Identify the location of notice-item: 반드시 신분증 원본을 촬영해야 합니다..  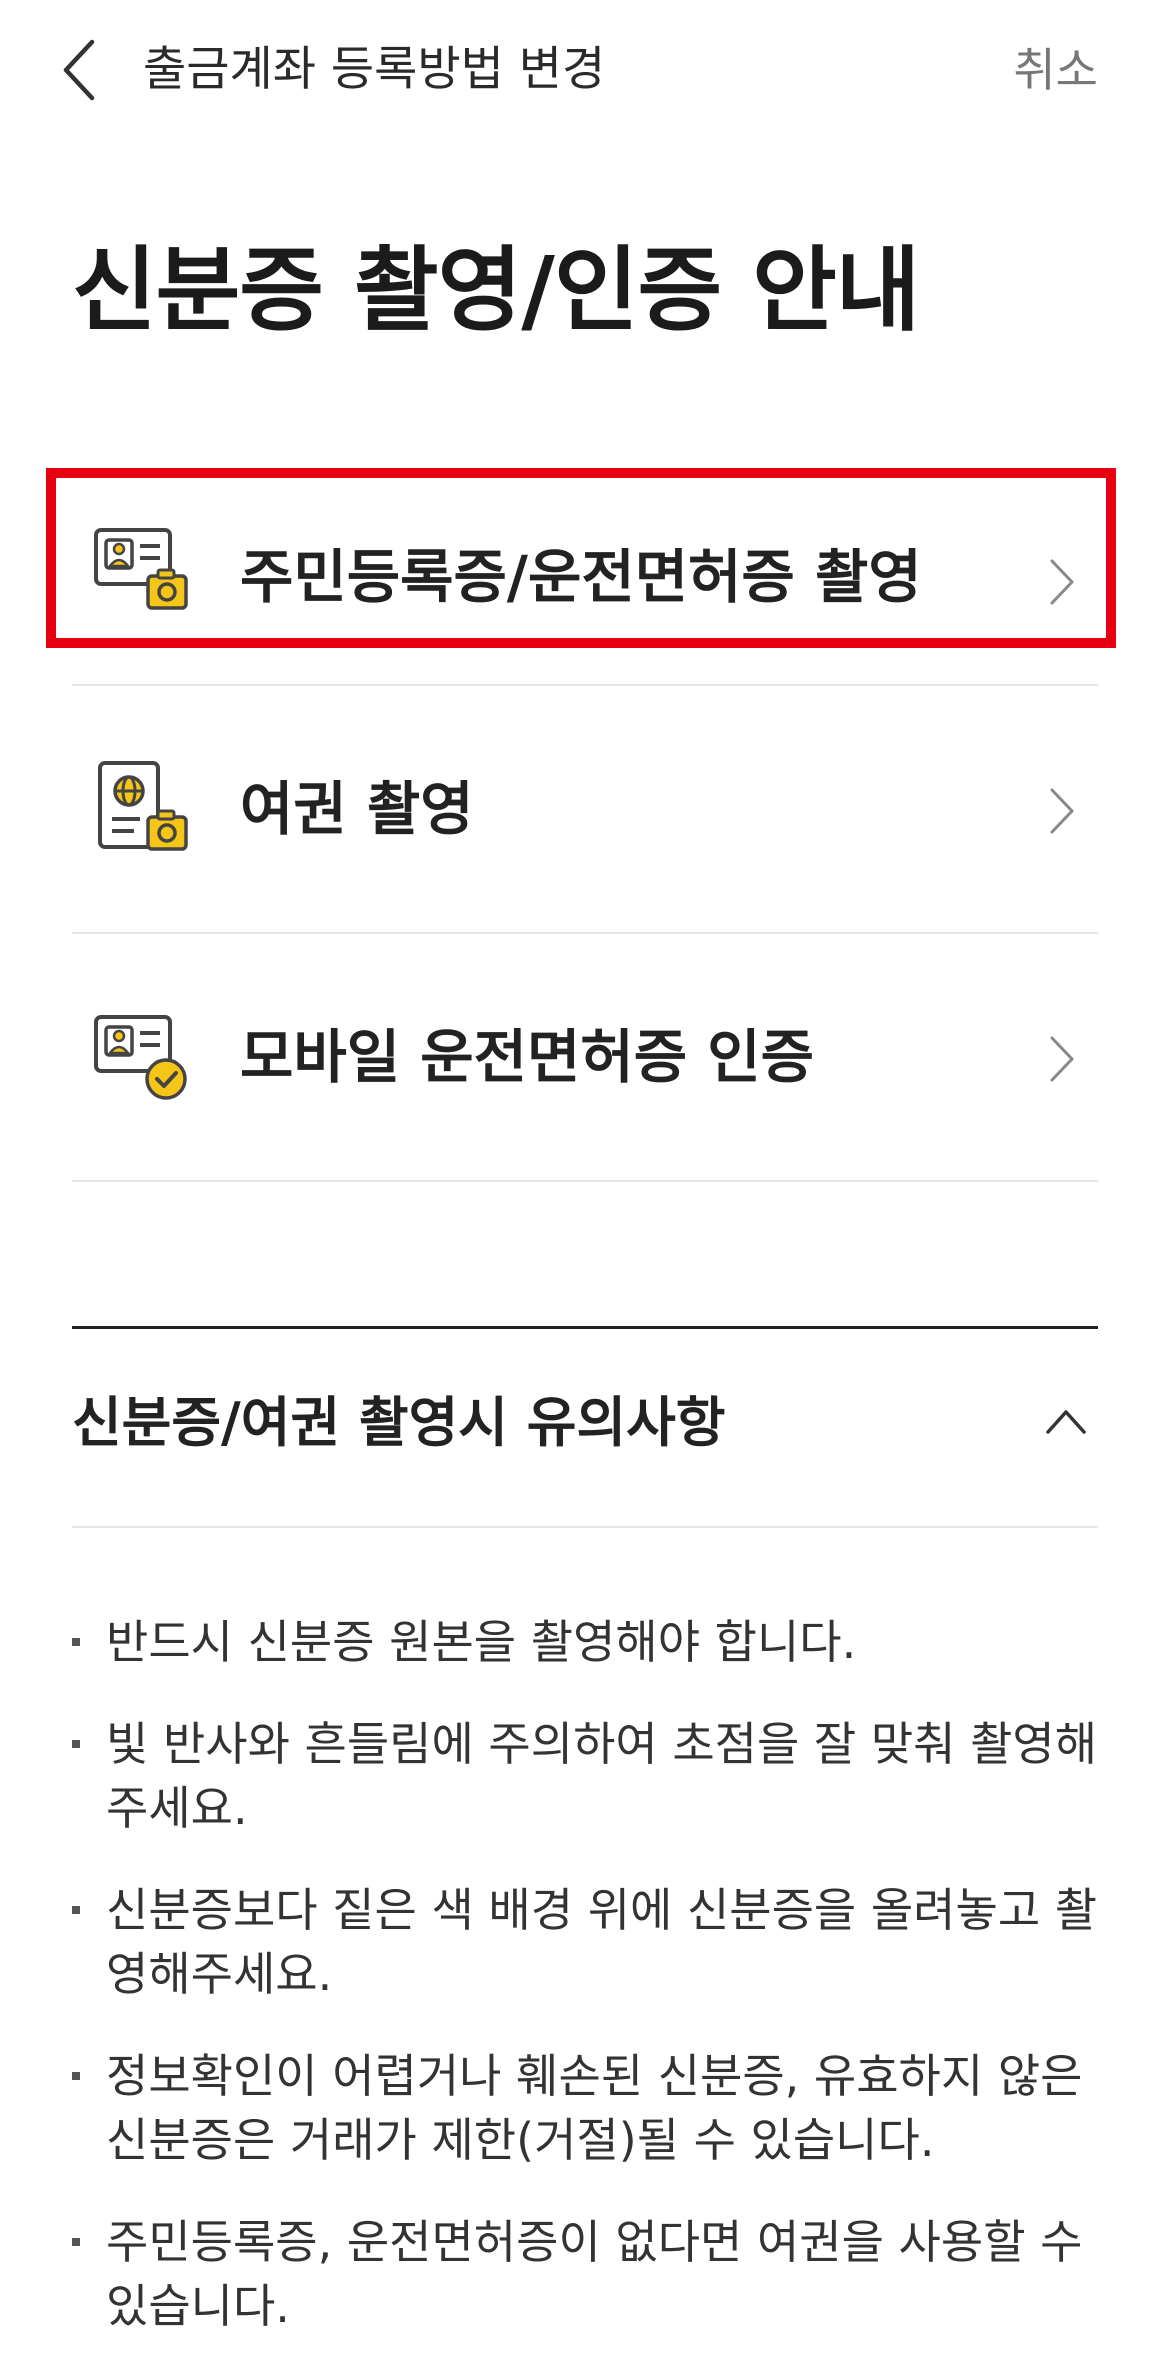
(585, 1642).